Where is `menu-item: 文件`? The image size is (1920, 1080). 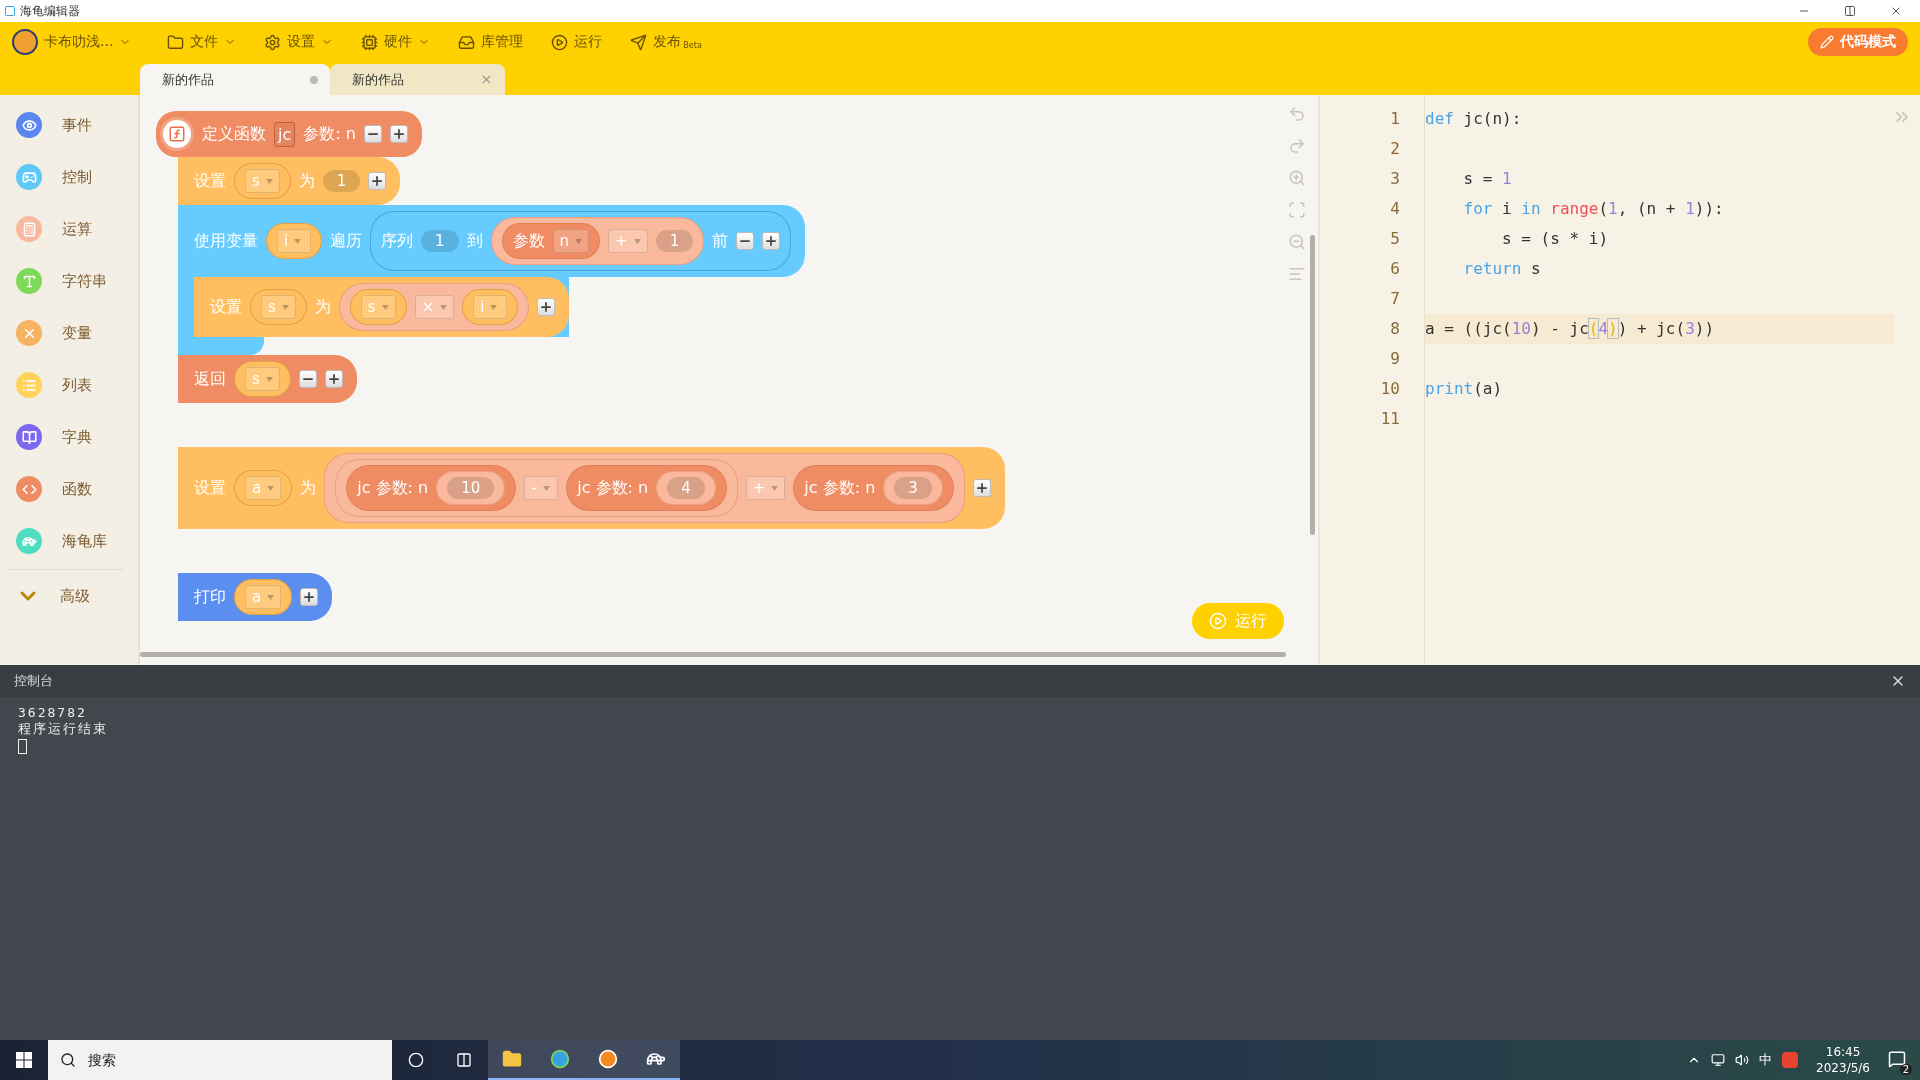 menu-item: 文件 is located at coordinates (202, 42).